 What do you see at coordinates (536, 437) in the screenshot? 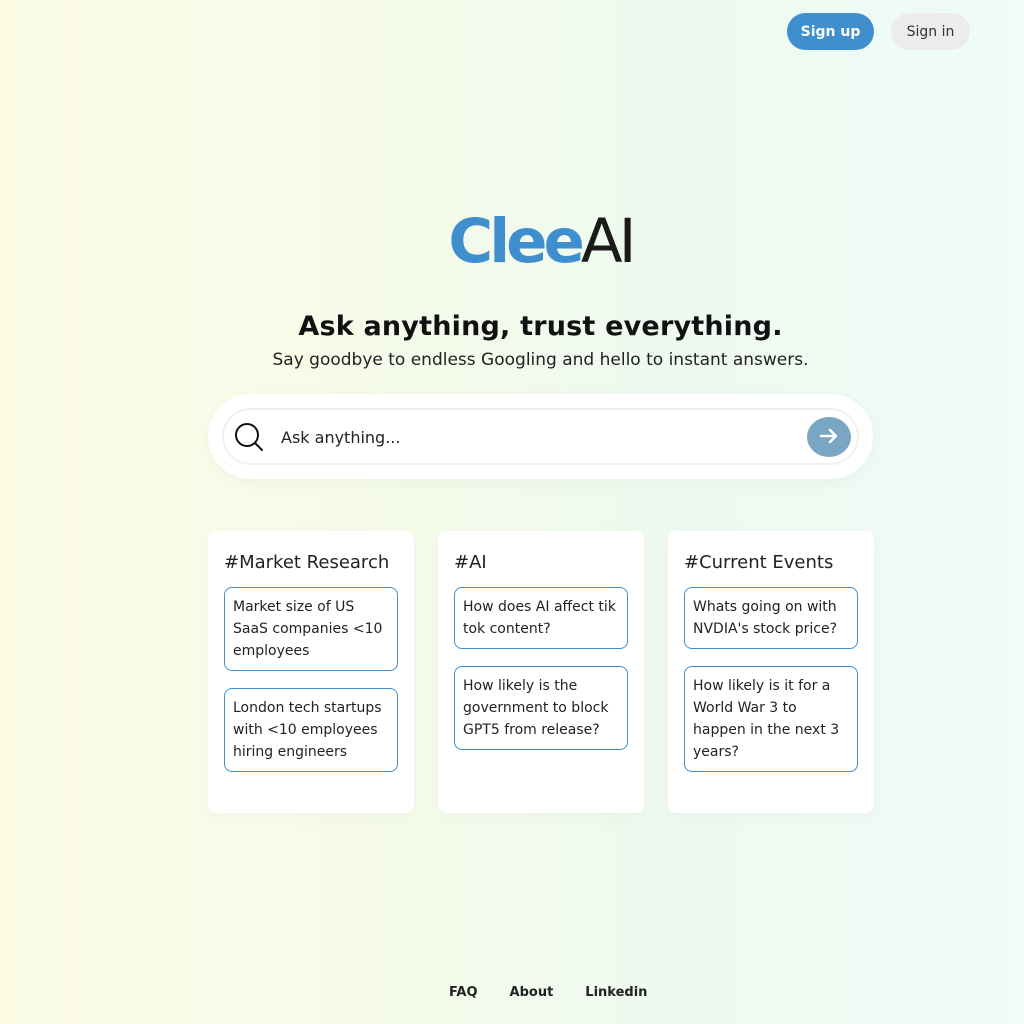
I see `search-input` at bounding box center [536, 437].